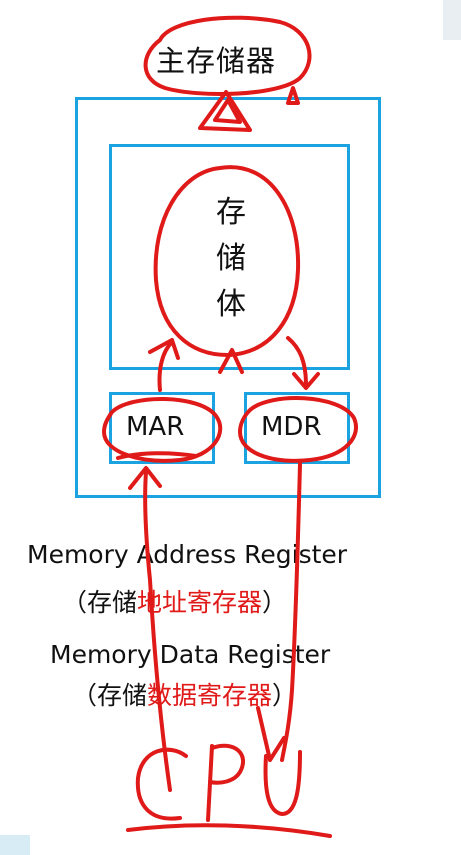  I want to click on mdr-to-cpu-arrowhead, so click(271, 734).